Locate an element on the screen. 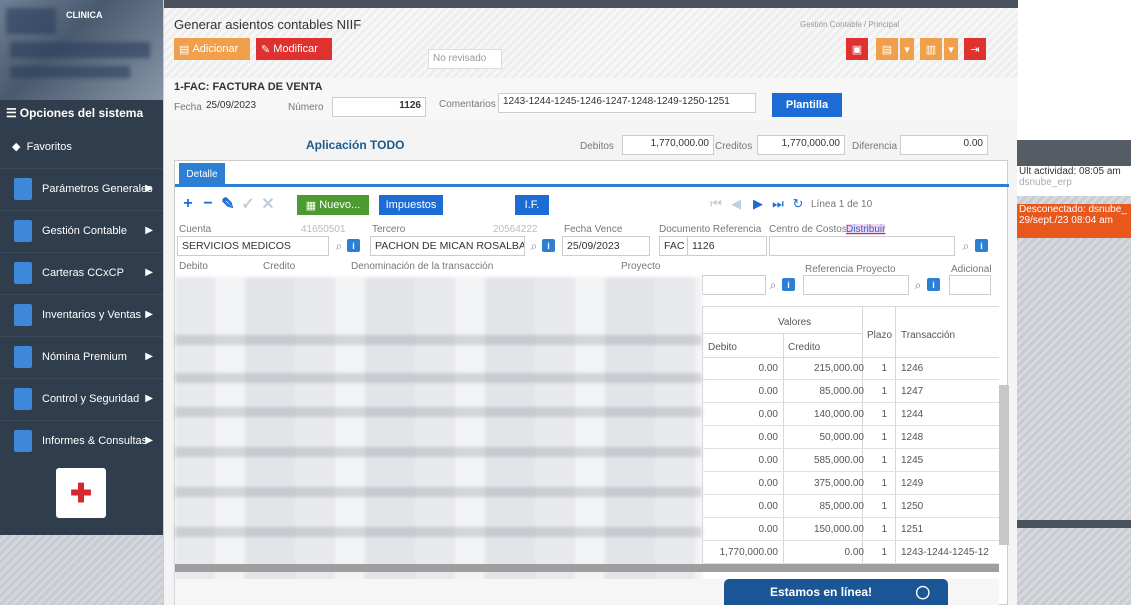  account-field: SERVICIOS MEDICOS is located at coordinates (253, 246).